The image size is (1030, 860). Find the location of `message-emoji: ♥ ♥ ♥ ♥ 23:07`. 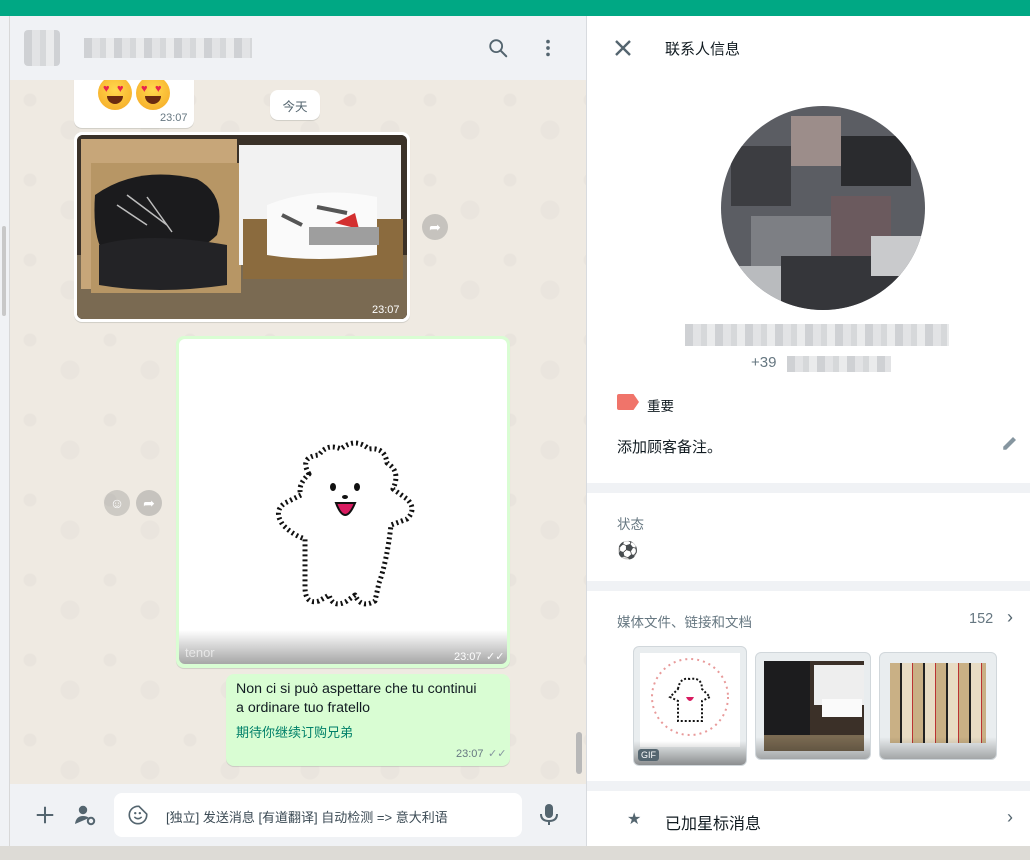

message-emoji: ♥ ♥ ♥ ♥ 23:07 is located at coordinates (134, 104).